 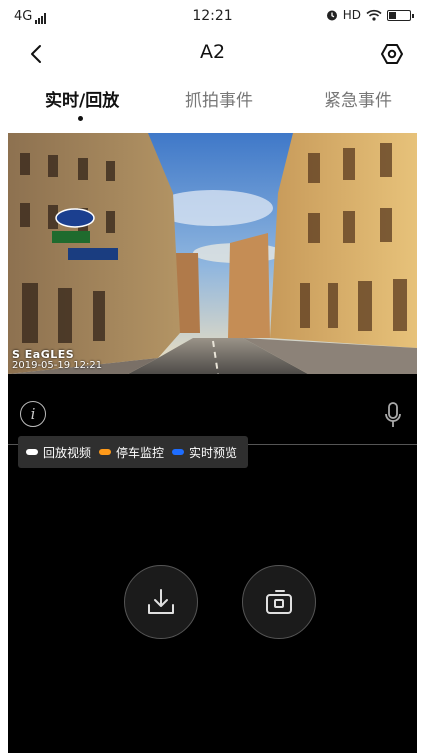 I want to click on legend-swatch-live, so click(x=178, y=452).